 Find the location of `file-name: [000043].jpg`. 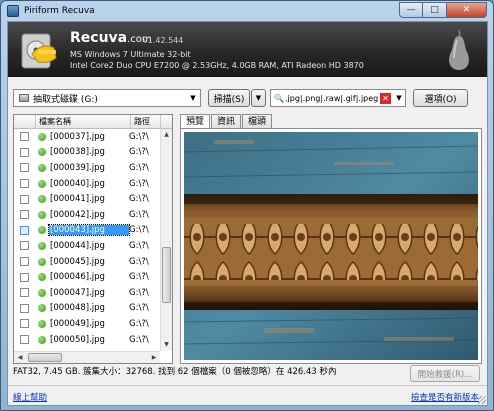

file-name: [000043].jpg is located at coordinates (89, 230).